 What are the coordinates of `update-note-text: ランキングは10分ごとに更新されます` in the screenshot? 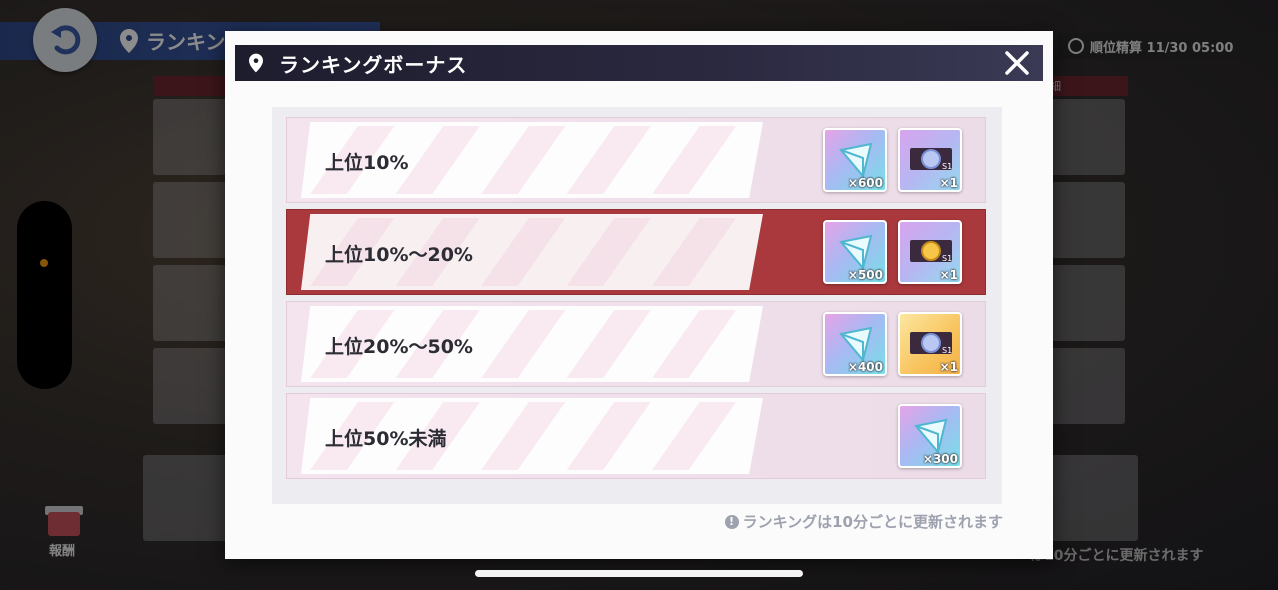 It's located at (872, 522).